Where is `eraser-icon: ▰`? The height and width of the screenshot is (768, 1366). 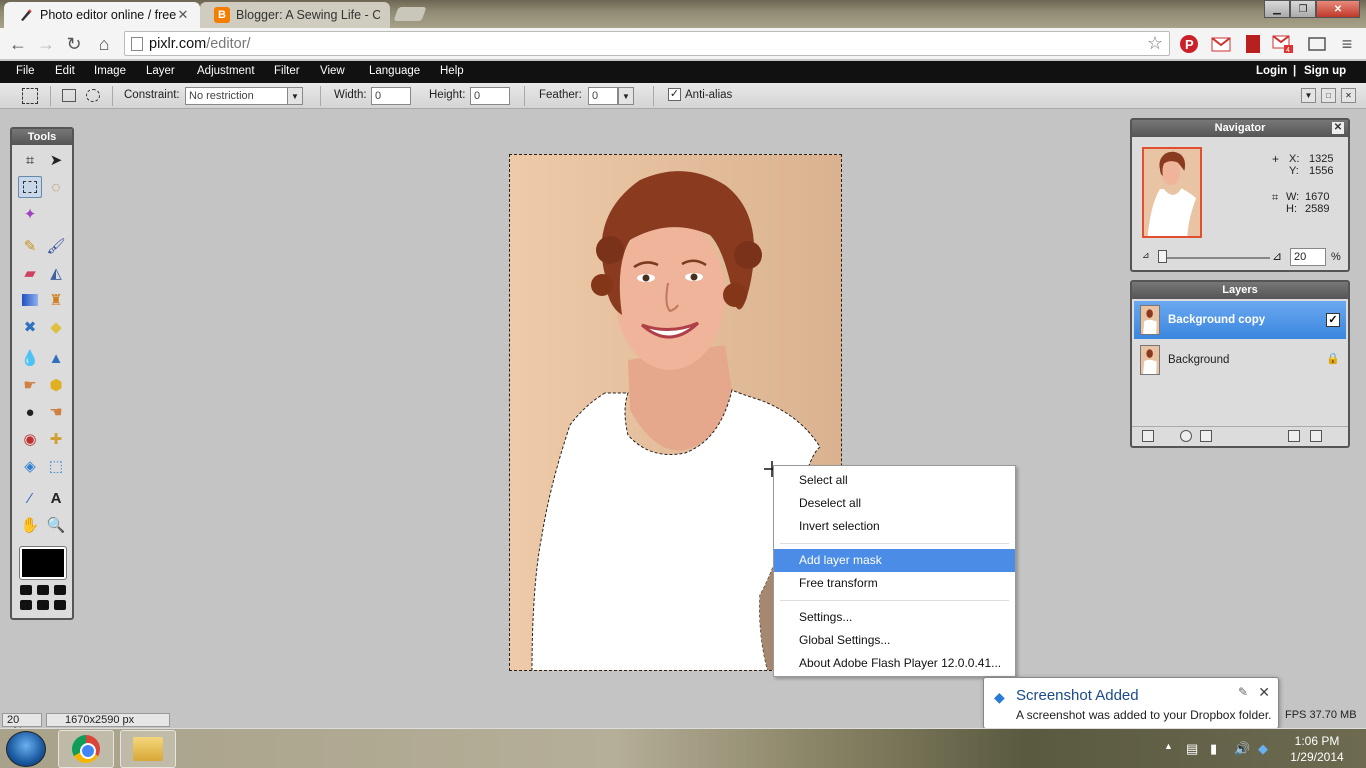 eraser-icon: ▰ is located at coordinates (30, 273).